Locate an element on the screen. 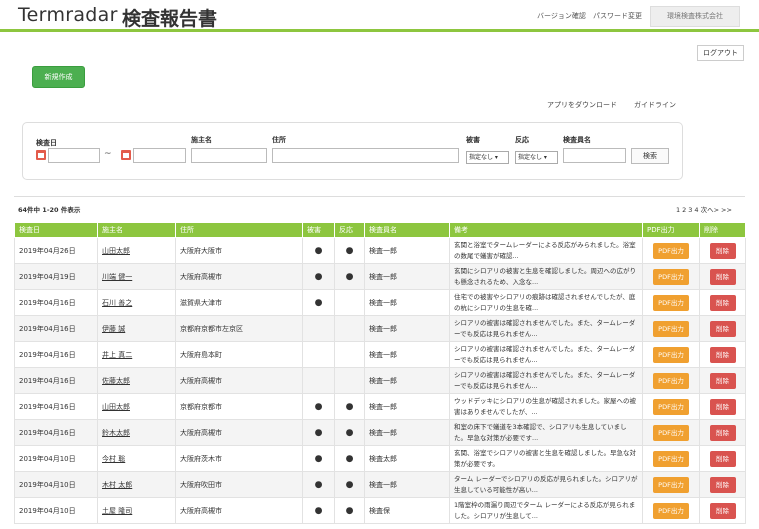  owner-link: 川端 健一 is located at coordinates (117, 277).